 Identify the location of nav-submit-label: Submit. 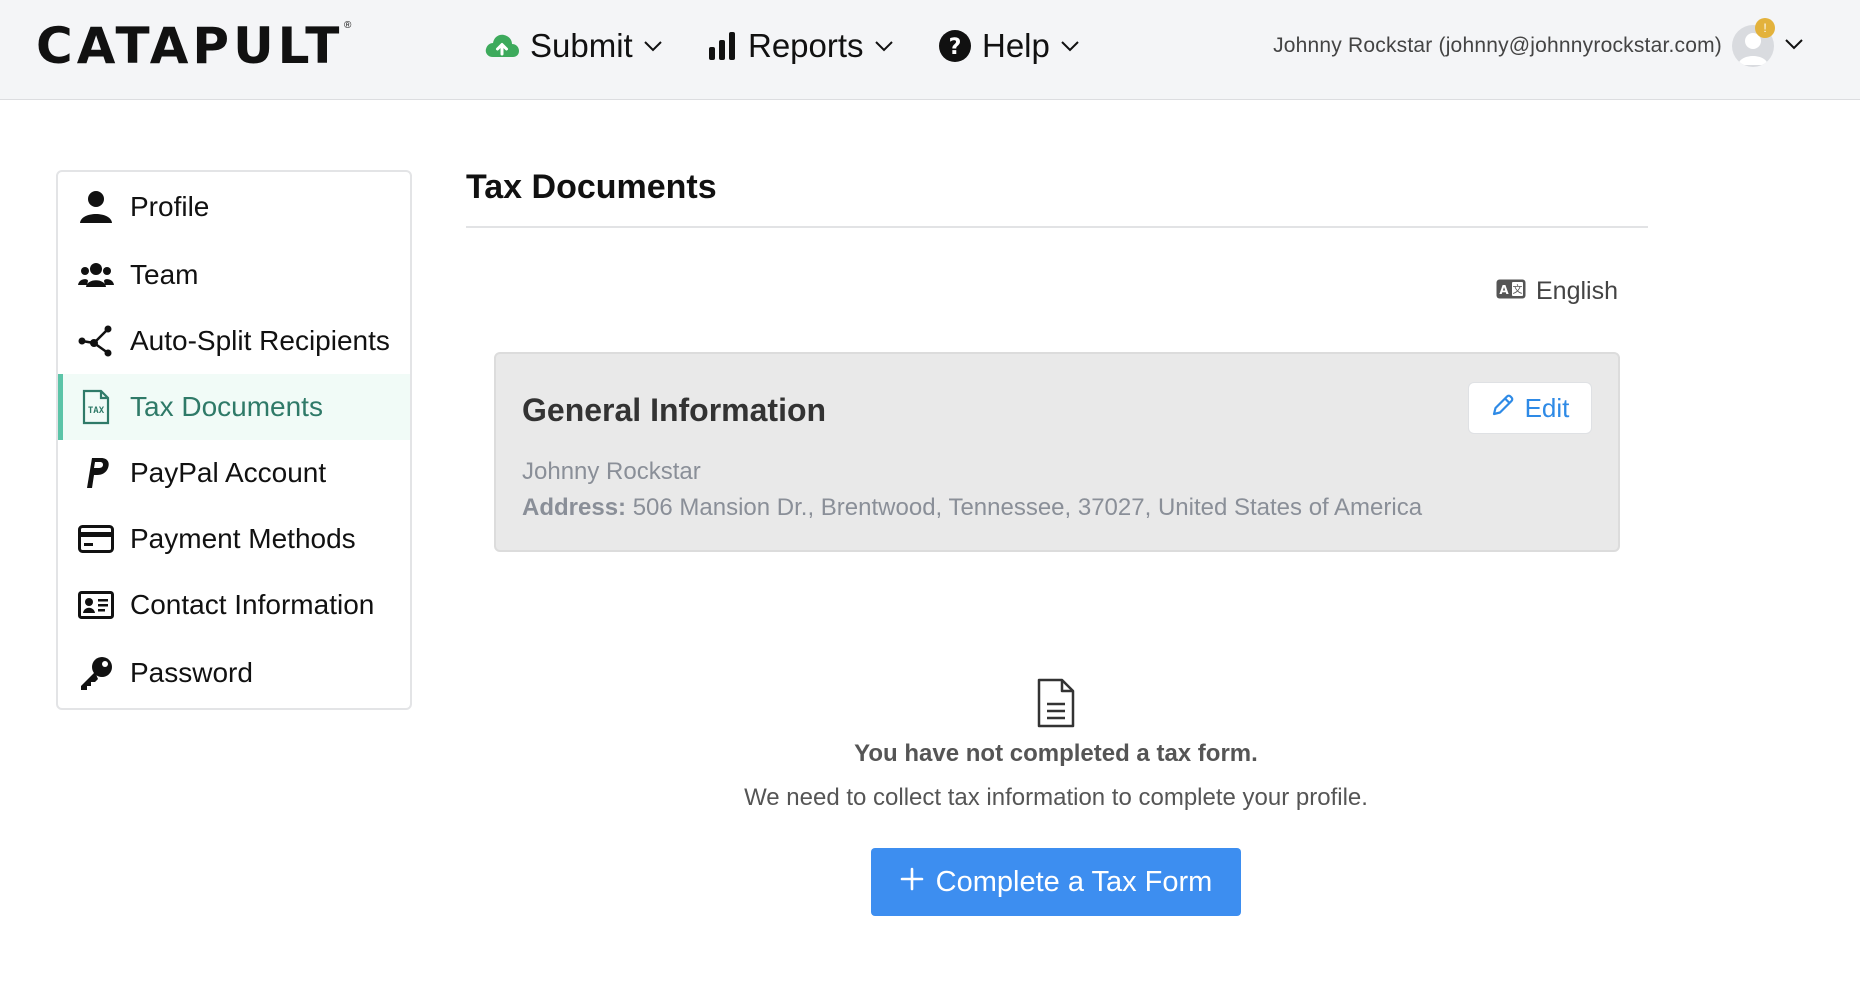
(581, 45).